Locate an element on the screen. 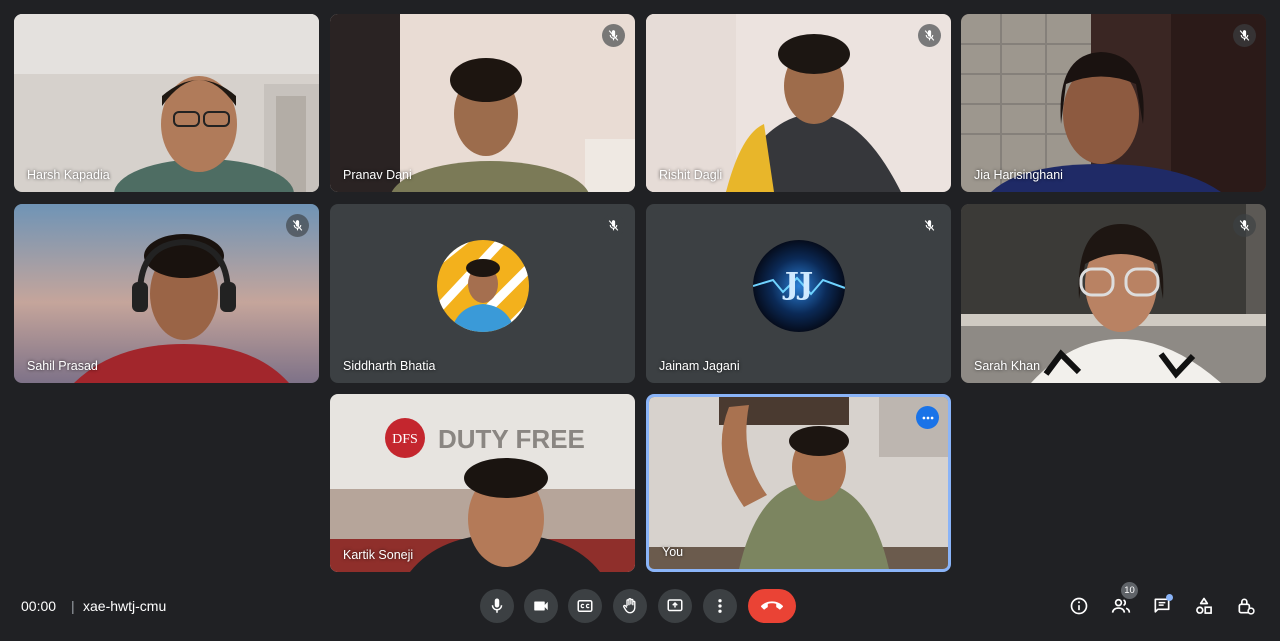  participant-tile-sarah: Sarah Khan is located at coordinates (1113, 293).